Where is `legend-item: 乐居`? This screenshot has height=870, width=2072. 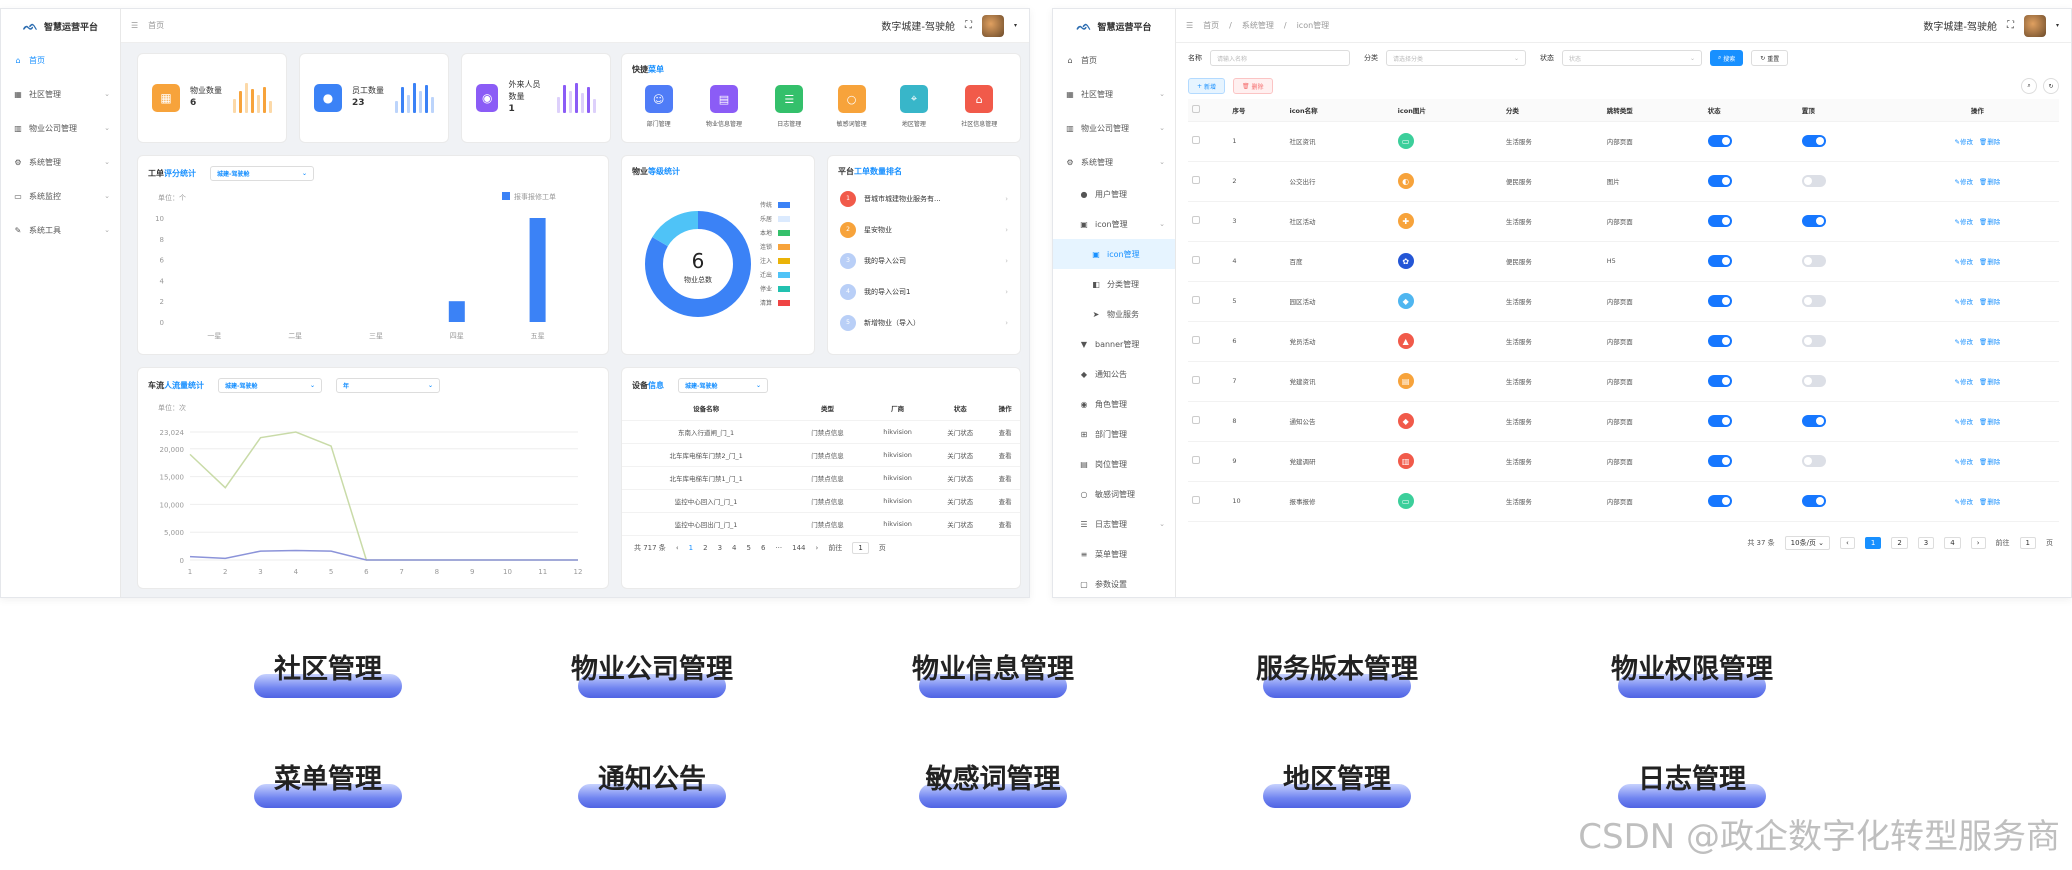
legend-item: 乐居 is located at coordinates (775, 218).